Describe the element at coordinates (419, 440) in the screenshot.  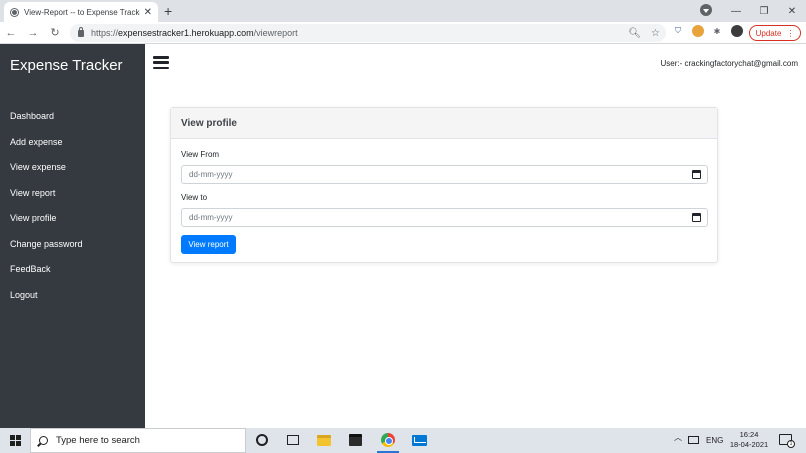
I see `mail-icon` at that location.